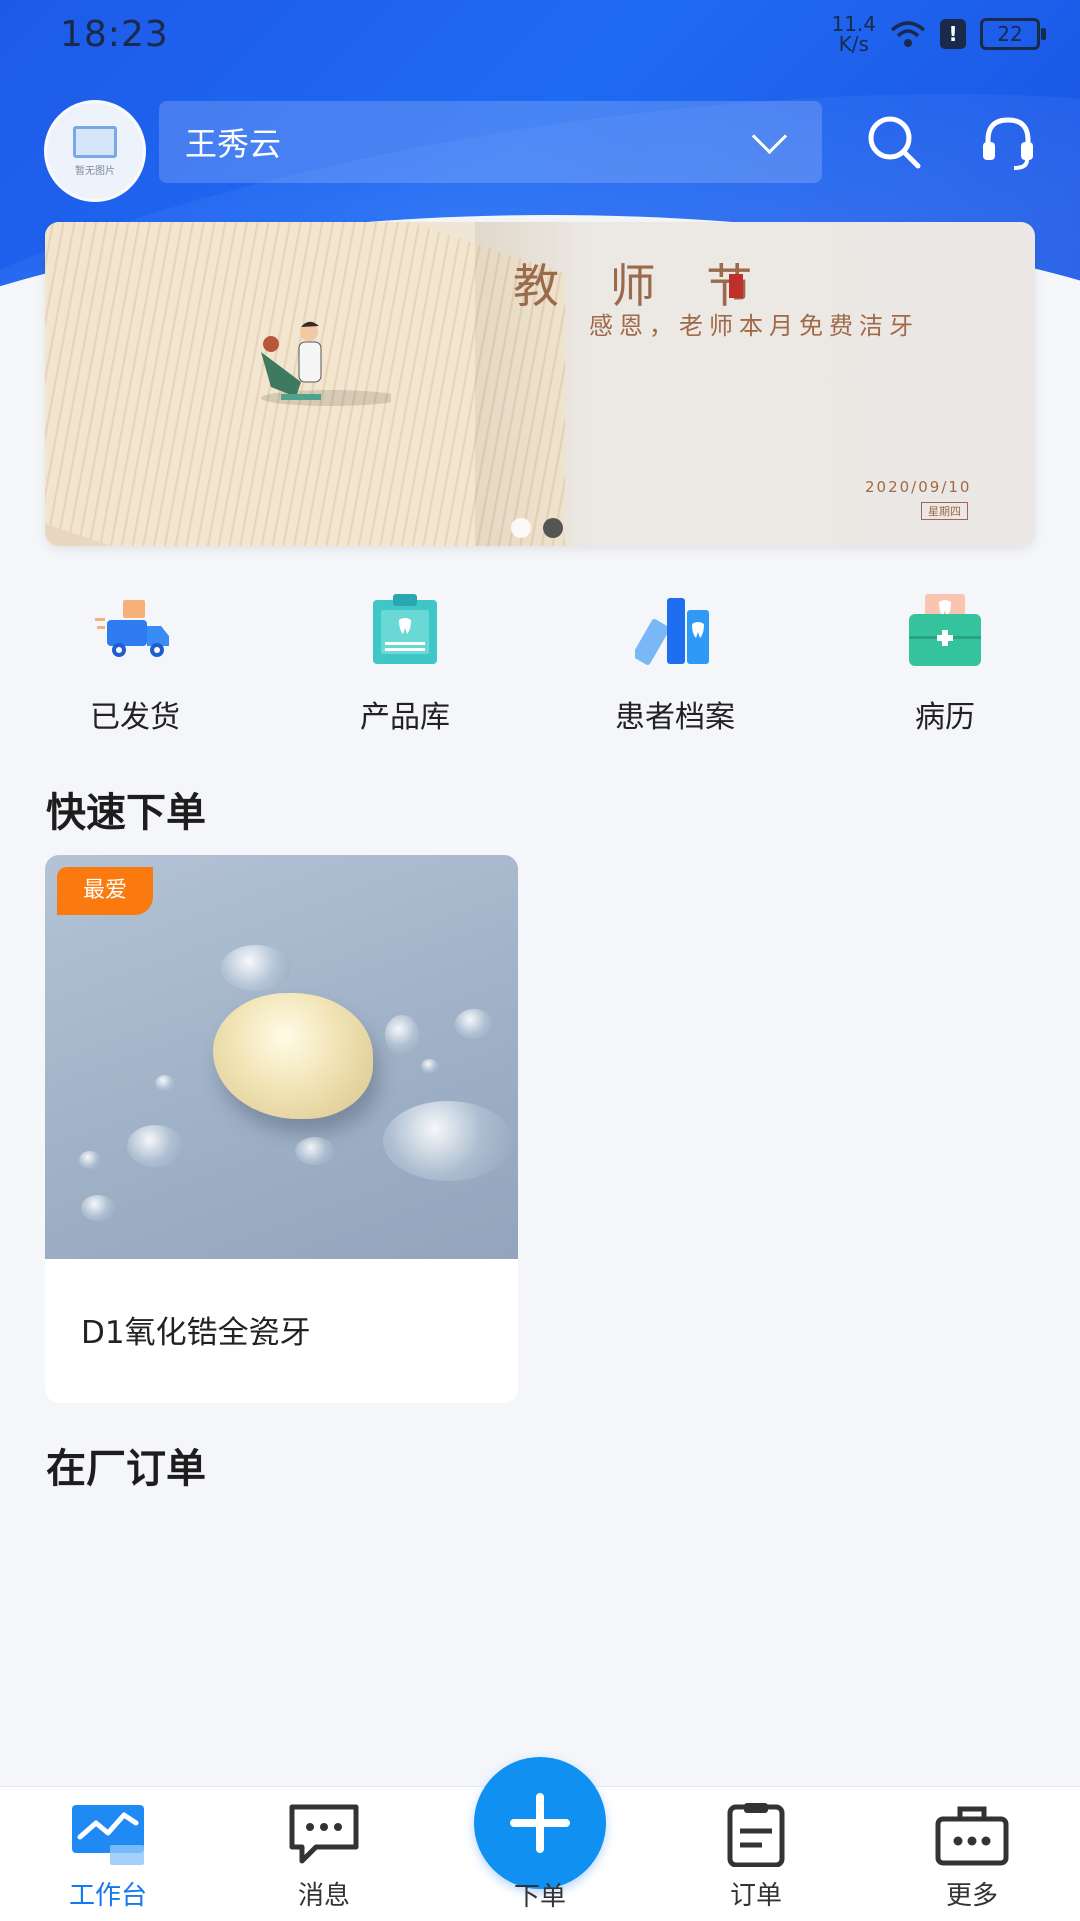 Image resolution: width=1080 pixels, height=1921 pixels. What do you see at coordinates (553, 528) in the screenshot?
I see `banner-dot-2-active` at bounding box center [553, 528].